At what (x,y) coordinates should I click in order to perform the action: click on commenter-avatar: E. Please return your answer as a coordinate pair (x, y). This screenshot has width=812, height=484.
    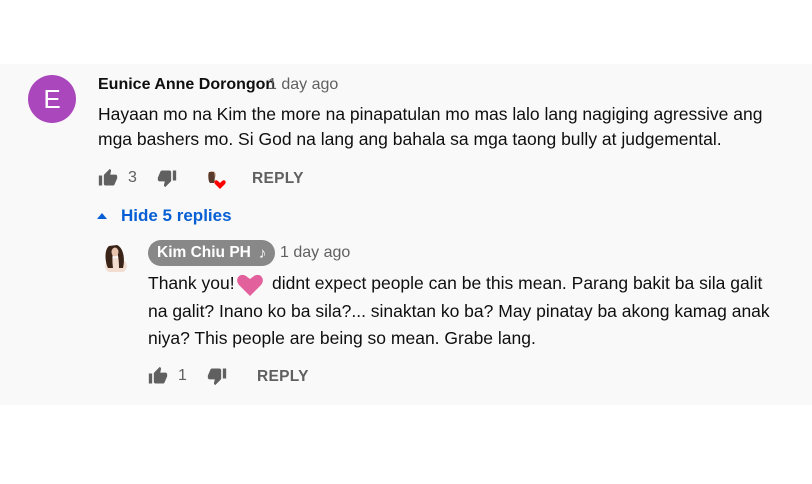
    Looking at the image, I should click on (52, 99).